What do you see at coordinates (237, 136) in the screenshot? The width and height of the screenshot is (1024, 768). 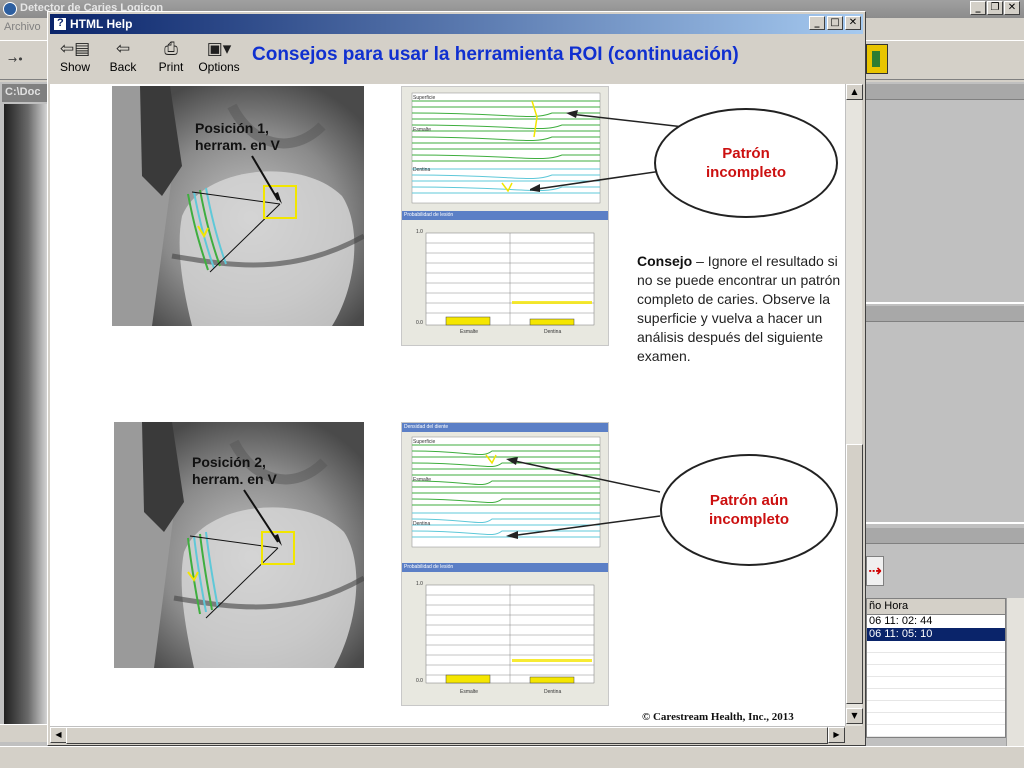 I see `xray-label-position-1: Posición 1, herram. en V` at bounding box center [237, 136].